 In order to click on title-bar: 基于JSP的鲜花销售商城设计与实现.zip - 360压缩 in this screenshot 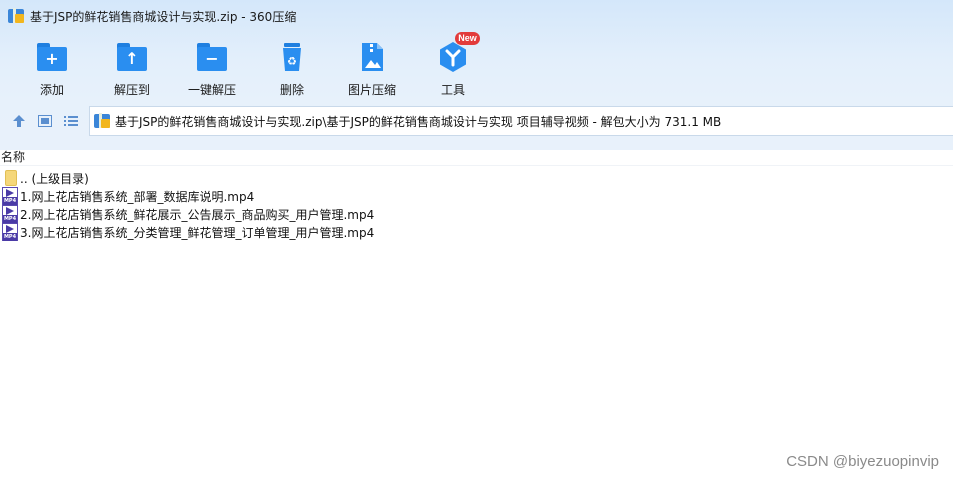, I will do `click(476, 16)`.